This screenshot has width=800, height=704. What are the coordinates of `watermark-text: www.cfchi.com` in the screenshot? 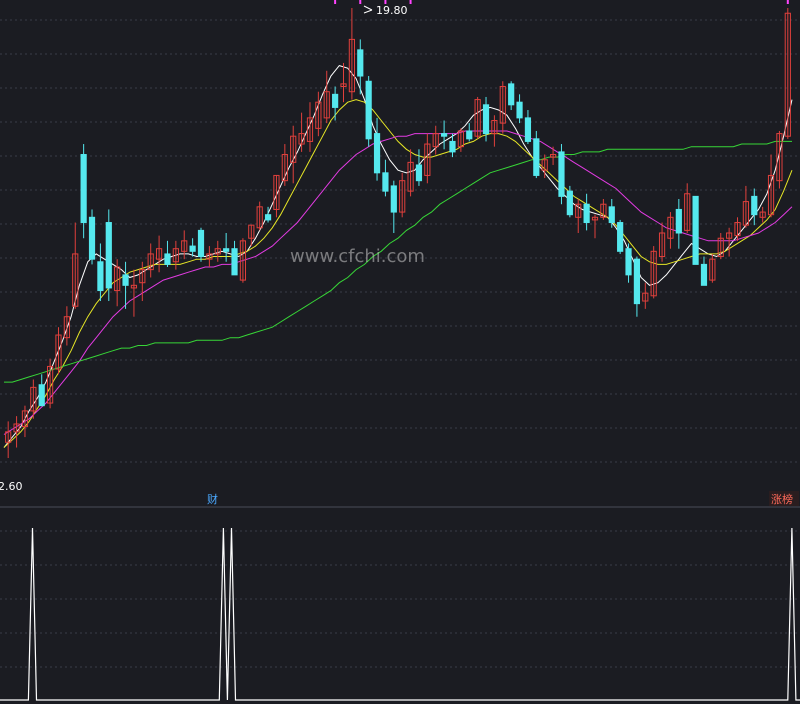 It's located at (357, 256).